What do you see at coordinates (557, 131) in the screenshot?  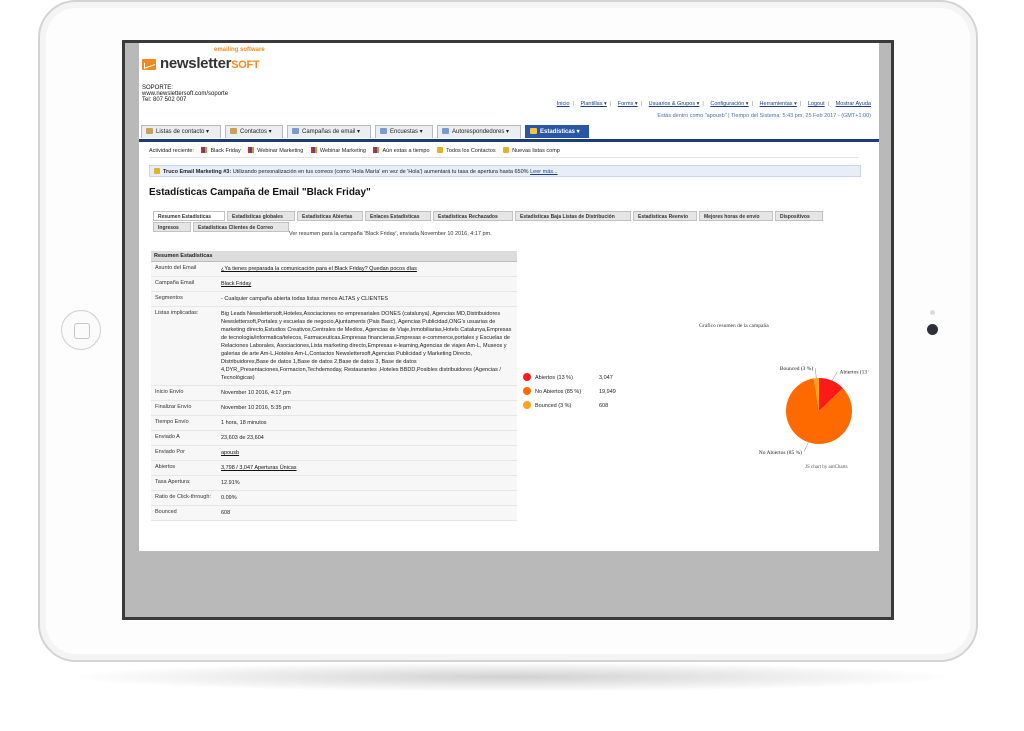 I see `tab-estadisticas: Estadísticas ▾` at bounding box center [557, 131].